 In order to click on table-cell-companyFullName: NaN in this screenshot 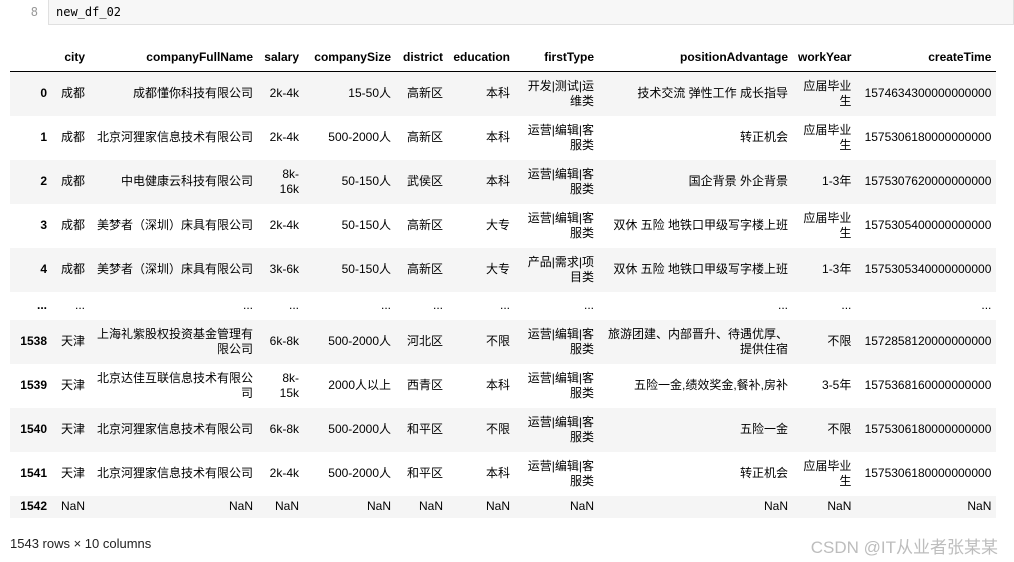, I will do `click(240, 506)`.